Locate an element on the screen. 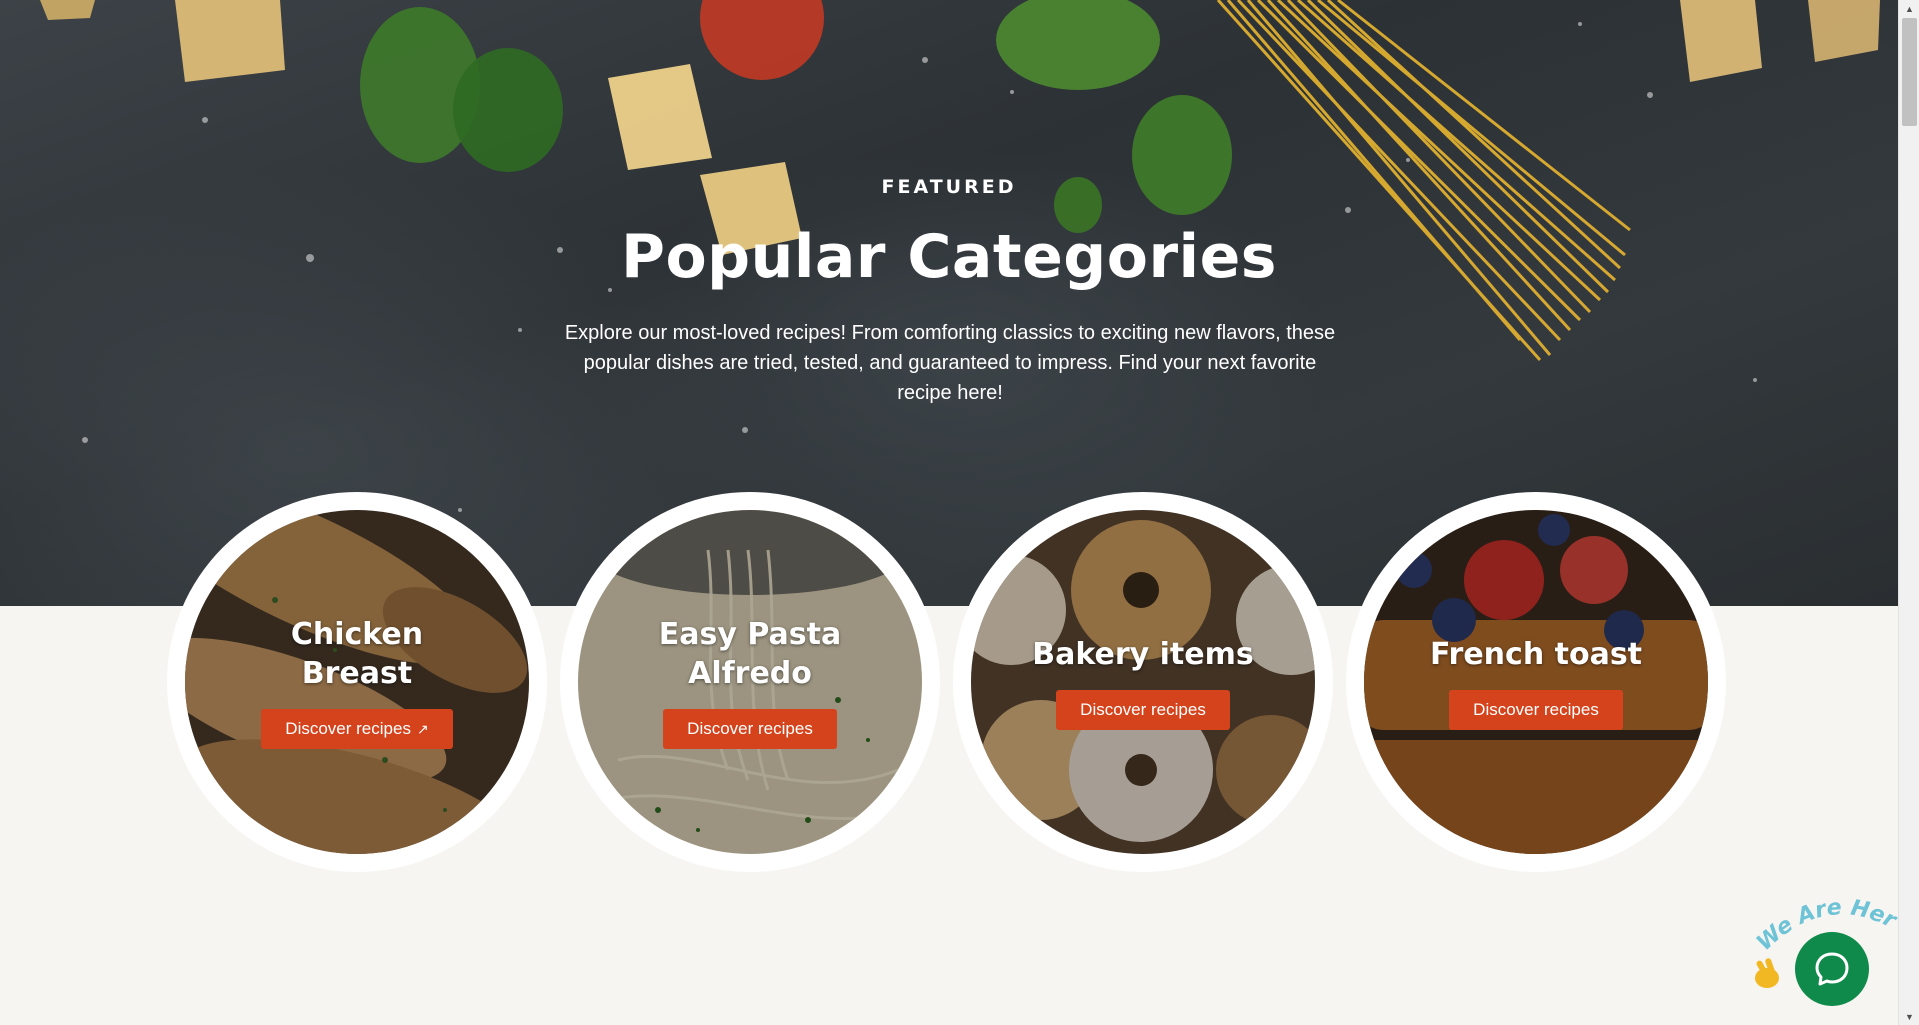  category-card-french-toast: French toast Discover recipes is located at coordinates (1536, 682).